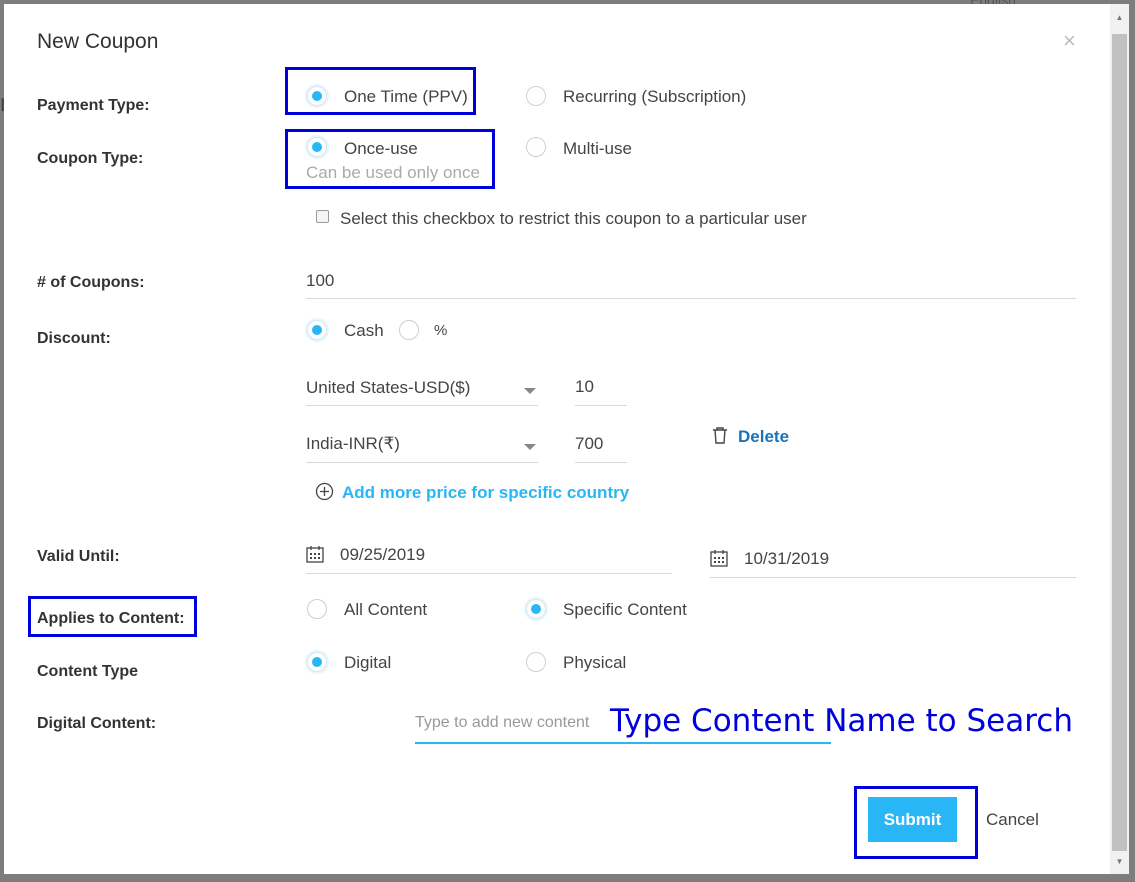 The width and height of the screenshot is (1135, 882). I want to click on radio-percent-label: %, so click(441, 330).